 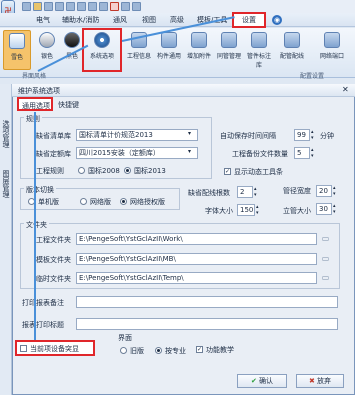 I want to click on pipe-width-input: 20, so click(x=324, y=191).